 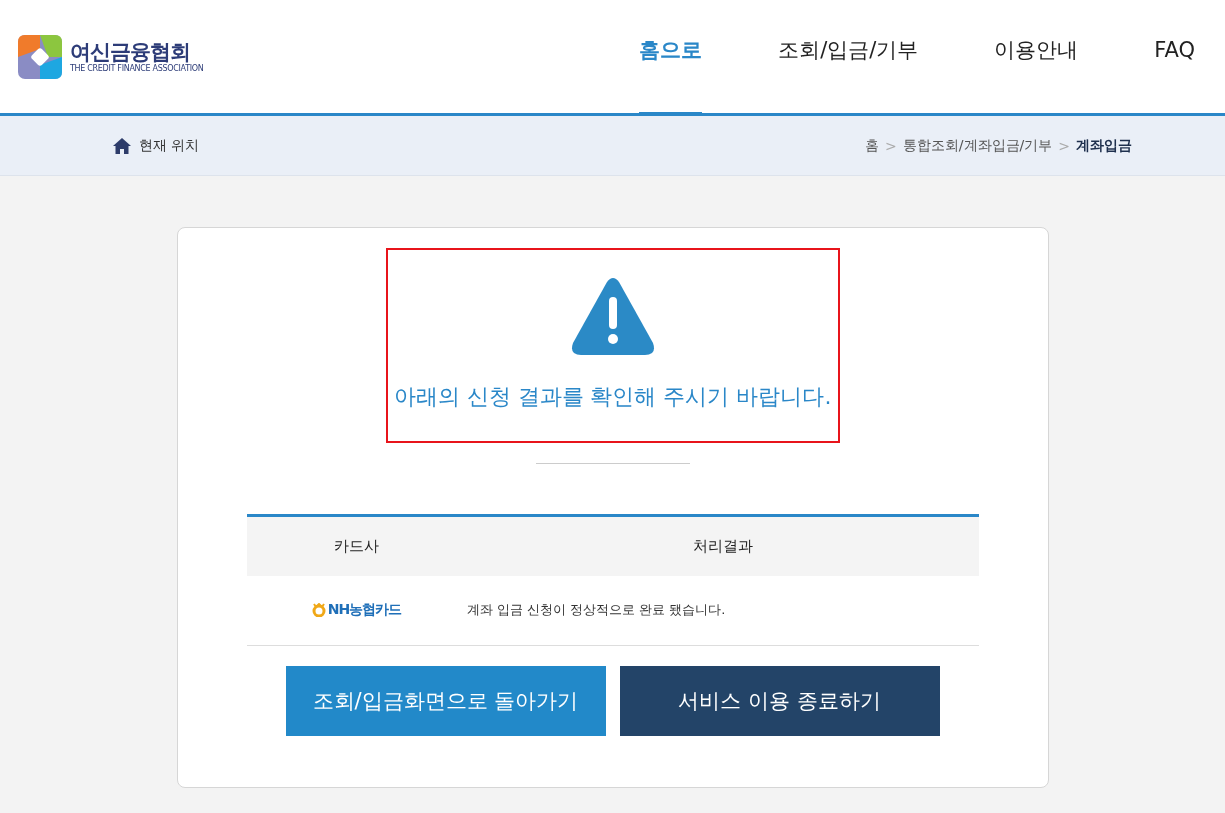 What do you see at coordinates (779, 701) in the screenshot?
I see `end-service-button: 서비스 이용 종료하기` at bounding box center [779, 701].